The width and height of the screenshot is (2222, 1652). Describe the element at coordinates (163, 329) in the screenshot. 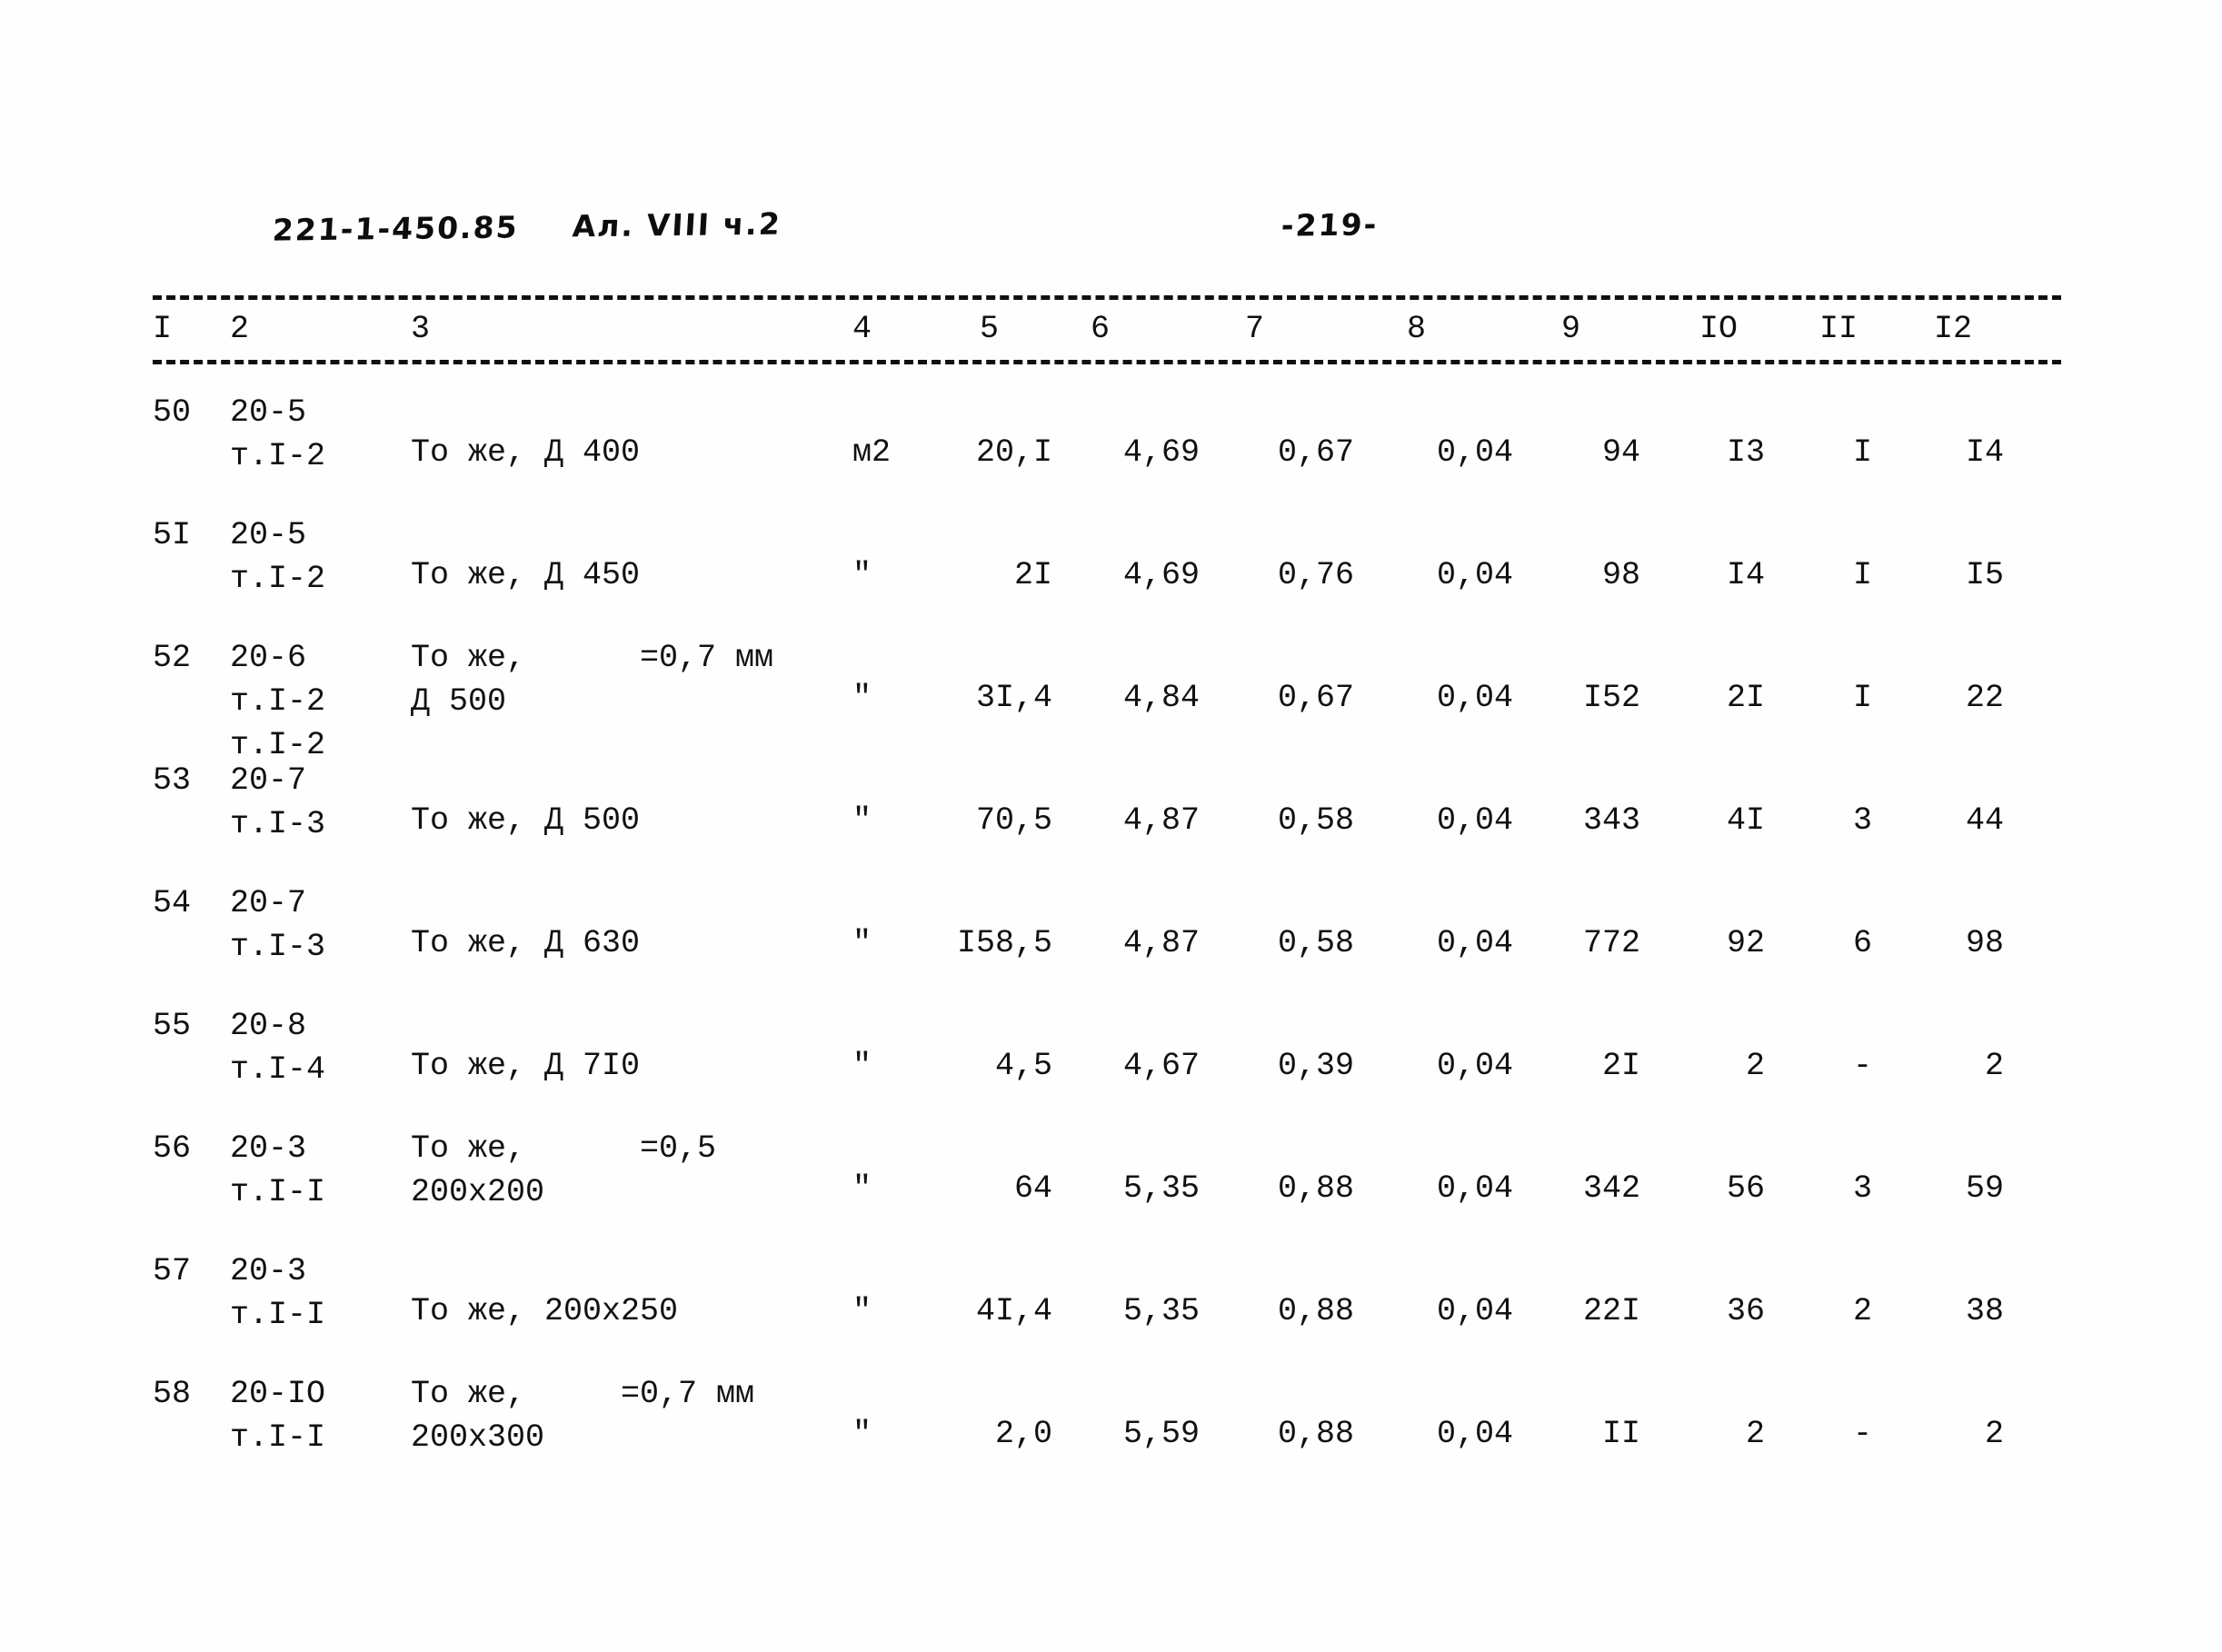

I see `column-header-I: I` at that location.